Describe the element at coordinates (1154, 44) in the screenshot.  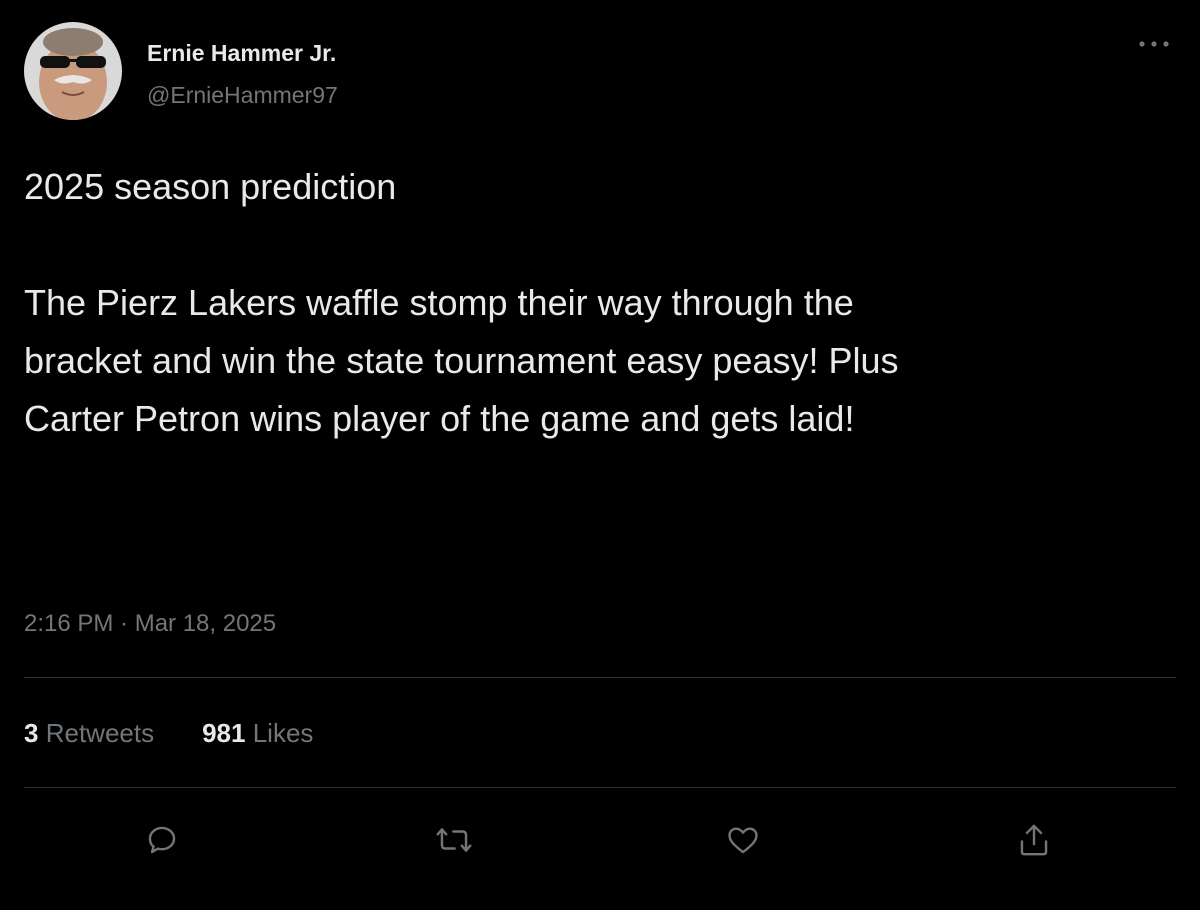
I see `more-options-icon` at that location.